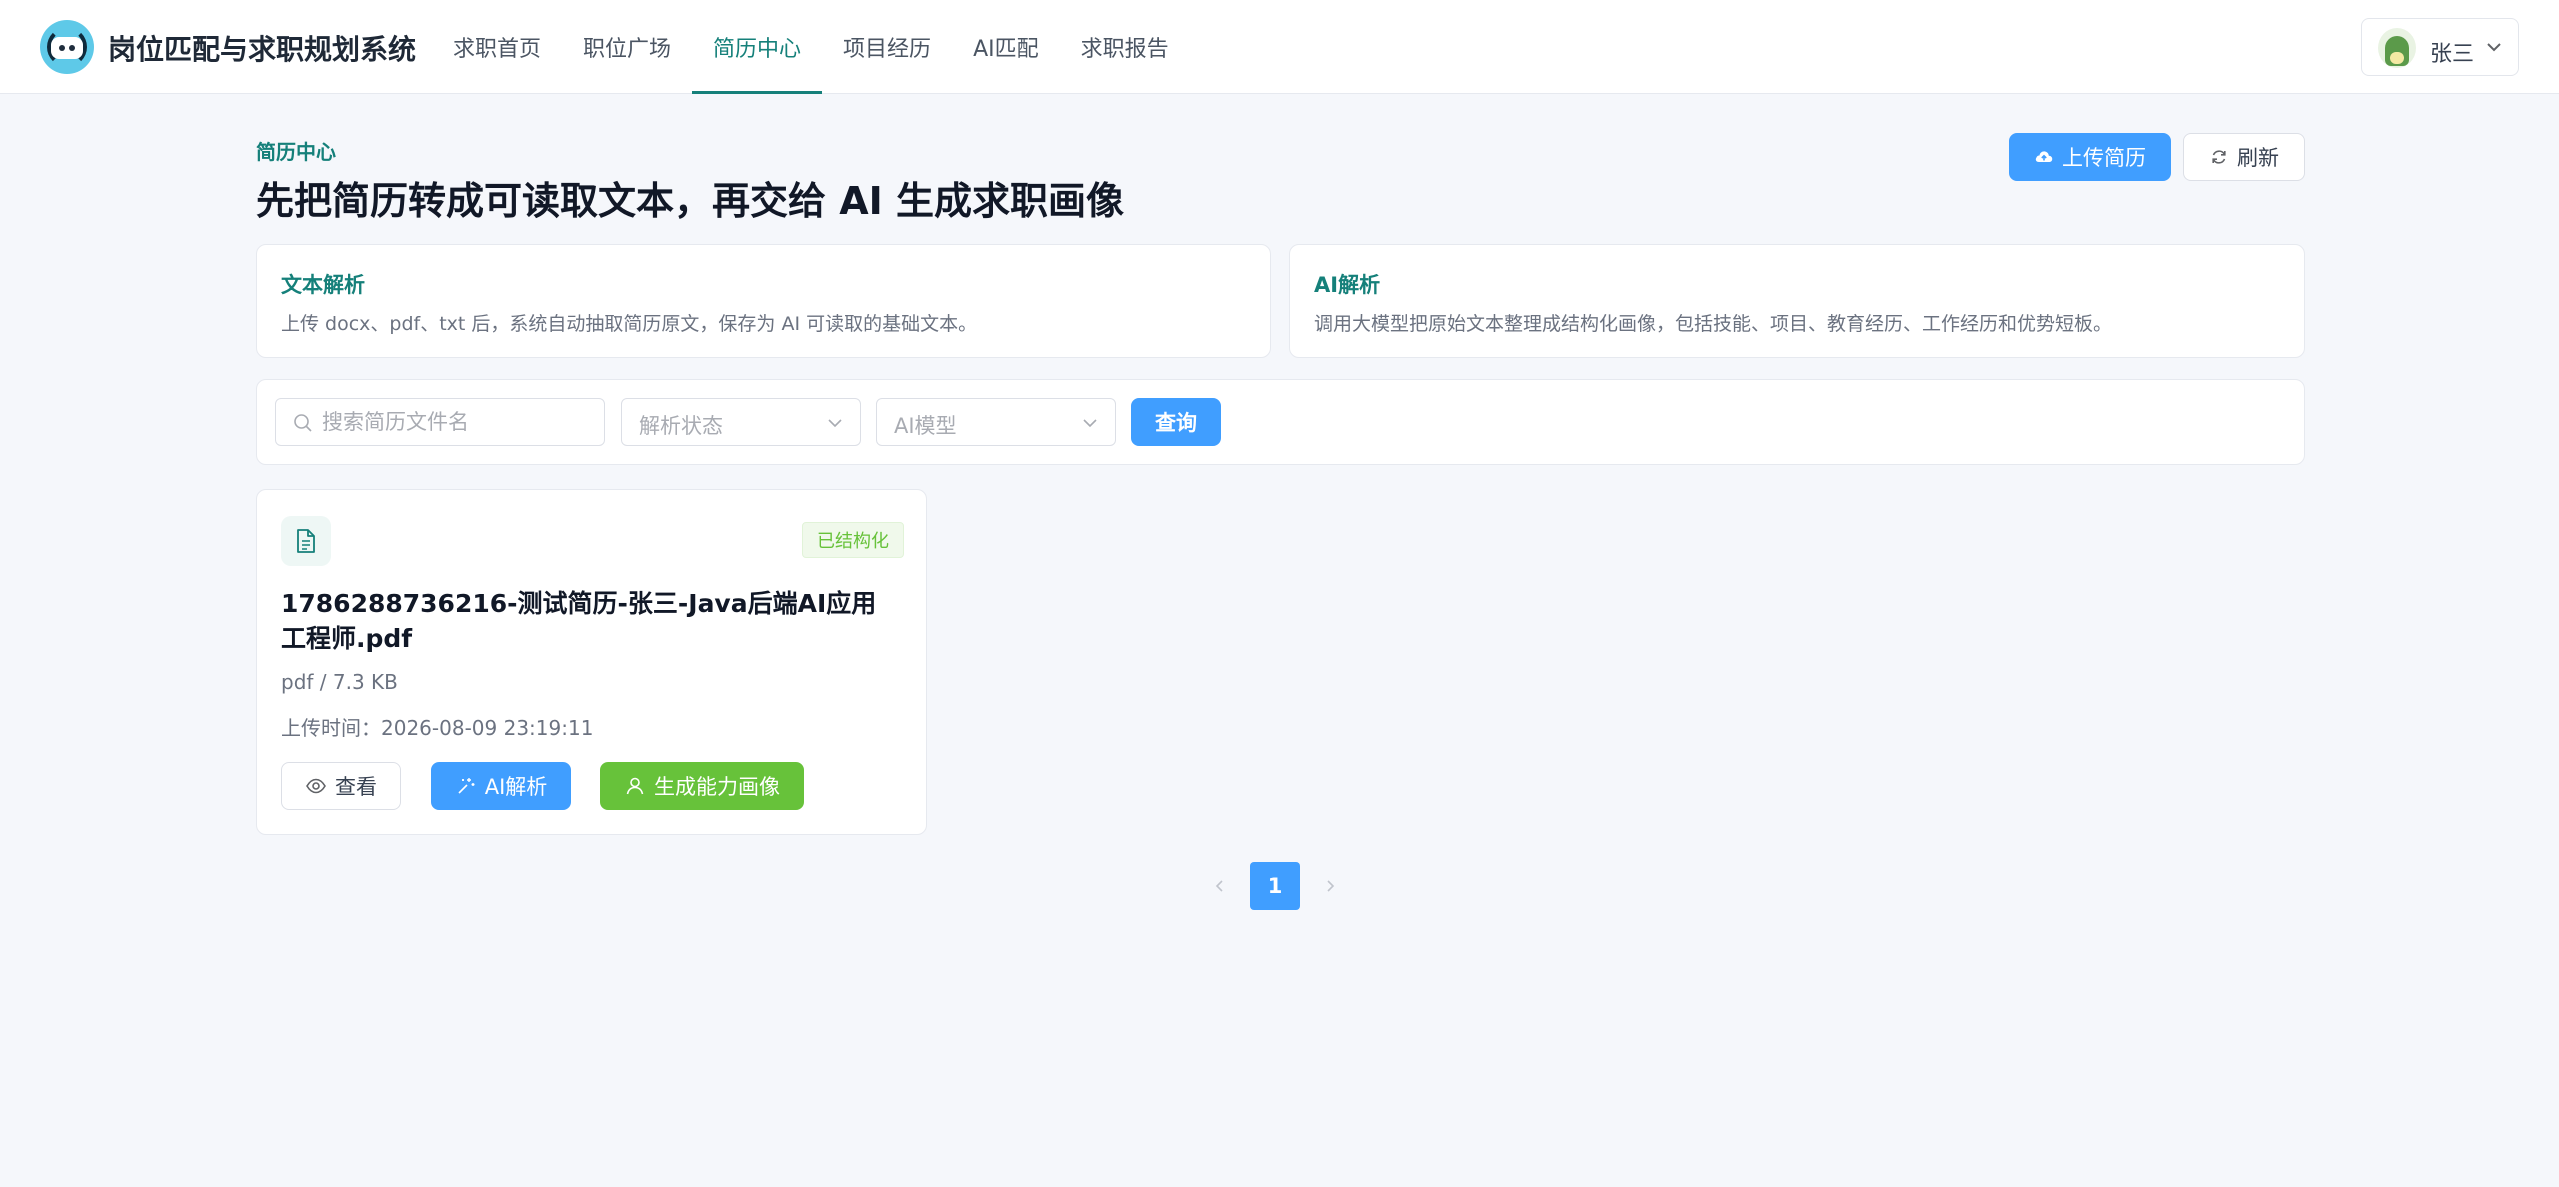 This screenshot has height=1187, width=2559. I want to click on robot-eye-left, so click(62, 48).